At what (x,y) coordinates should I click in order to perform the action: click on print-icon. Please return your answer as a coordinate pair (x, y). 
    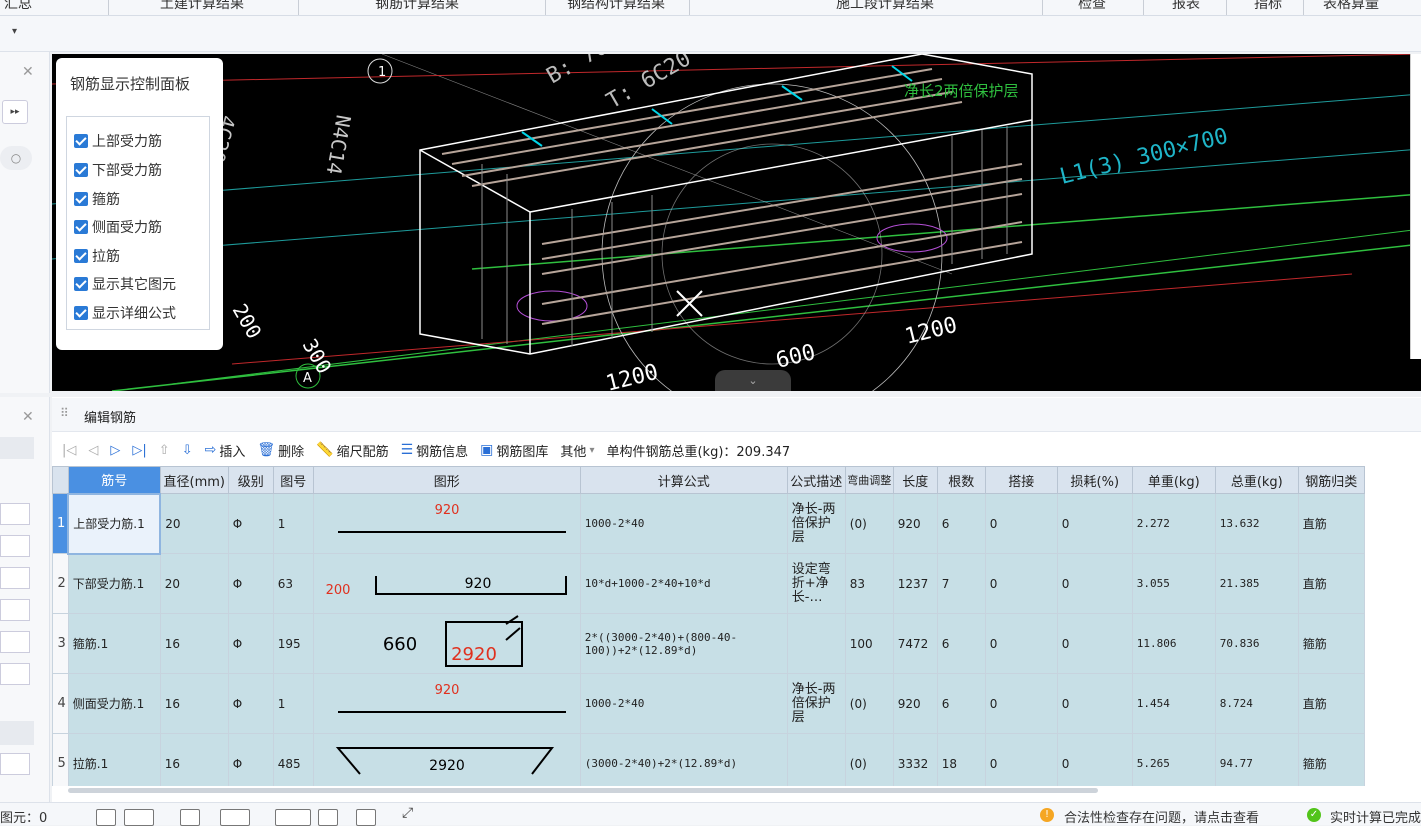
    Looking at the image, I should click on (328, 817).